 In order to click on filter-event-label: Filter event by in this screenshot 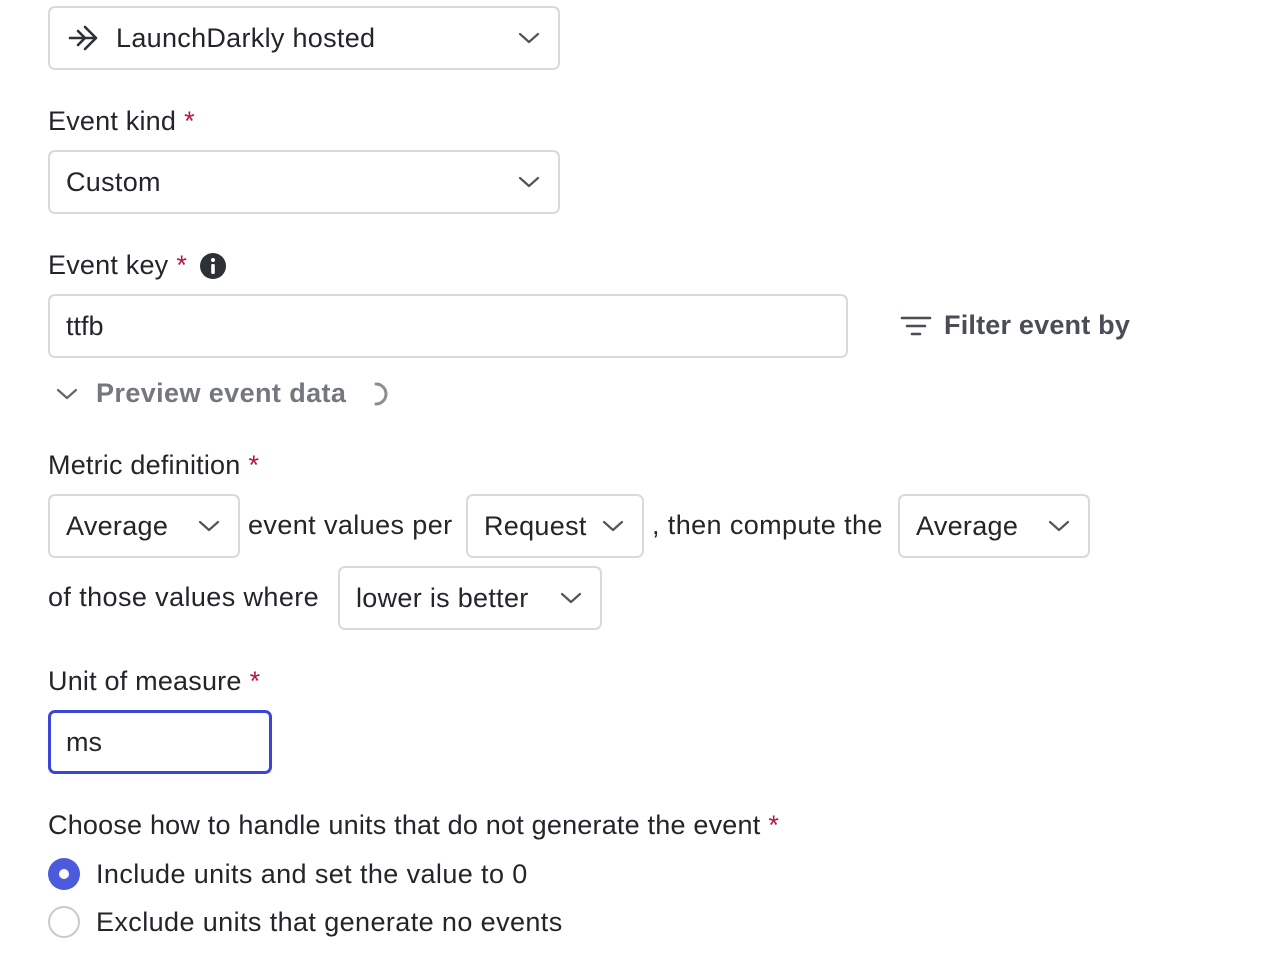, I will do `click(1037, 325)`.